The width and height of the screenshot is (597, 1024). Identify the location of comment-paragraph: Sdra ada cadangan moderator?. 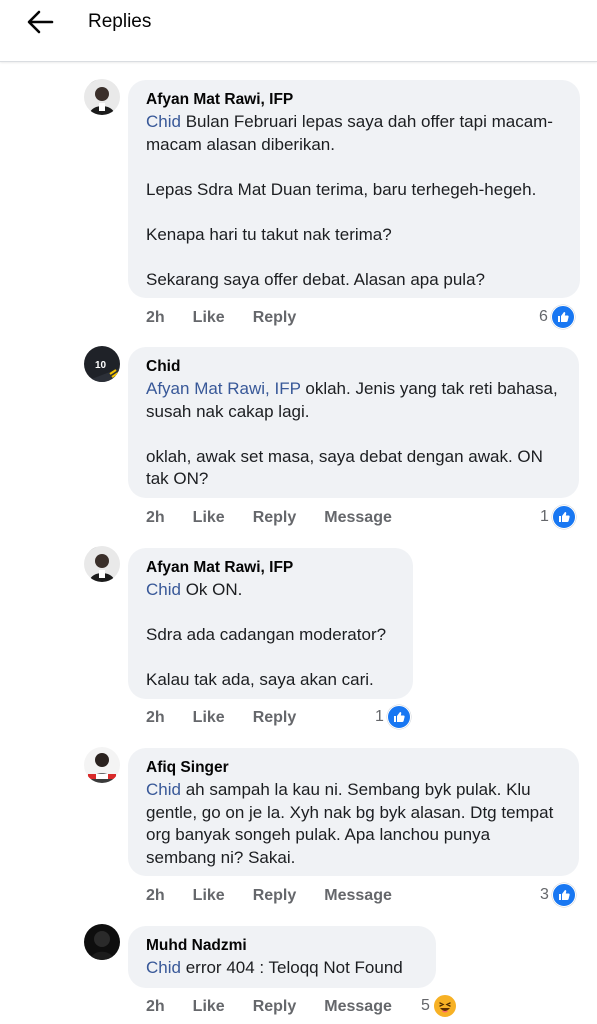
(266, 634).